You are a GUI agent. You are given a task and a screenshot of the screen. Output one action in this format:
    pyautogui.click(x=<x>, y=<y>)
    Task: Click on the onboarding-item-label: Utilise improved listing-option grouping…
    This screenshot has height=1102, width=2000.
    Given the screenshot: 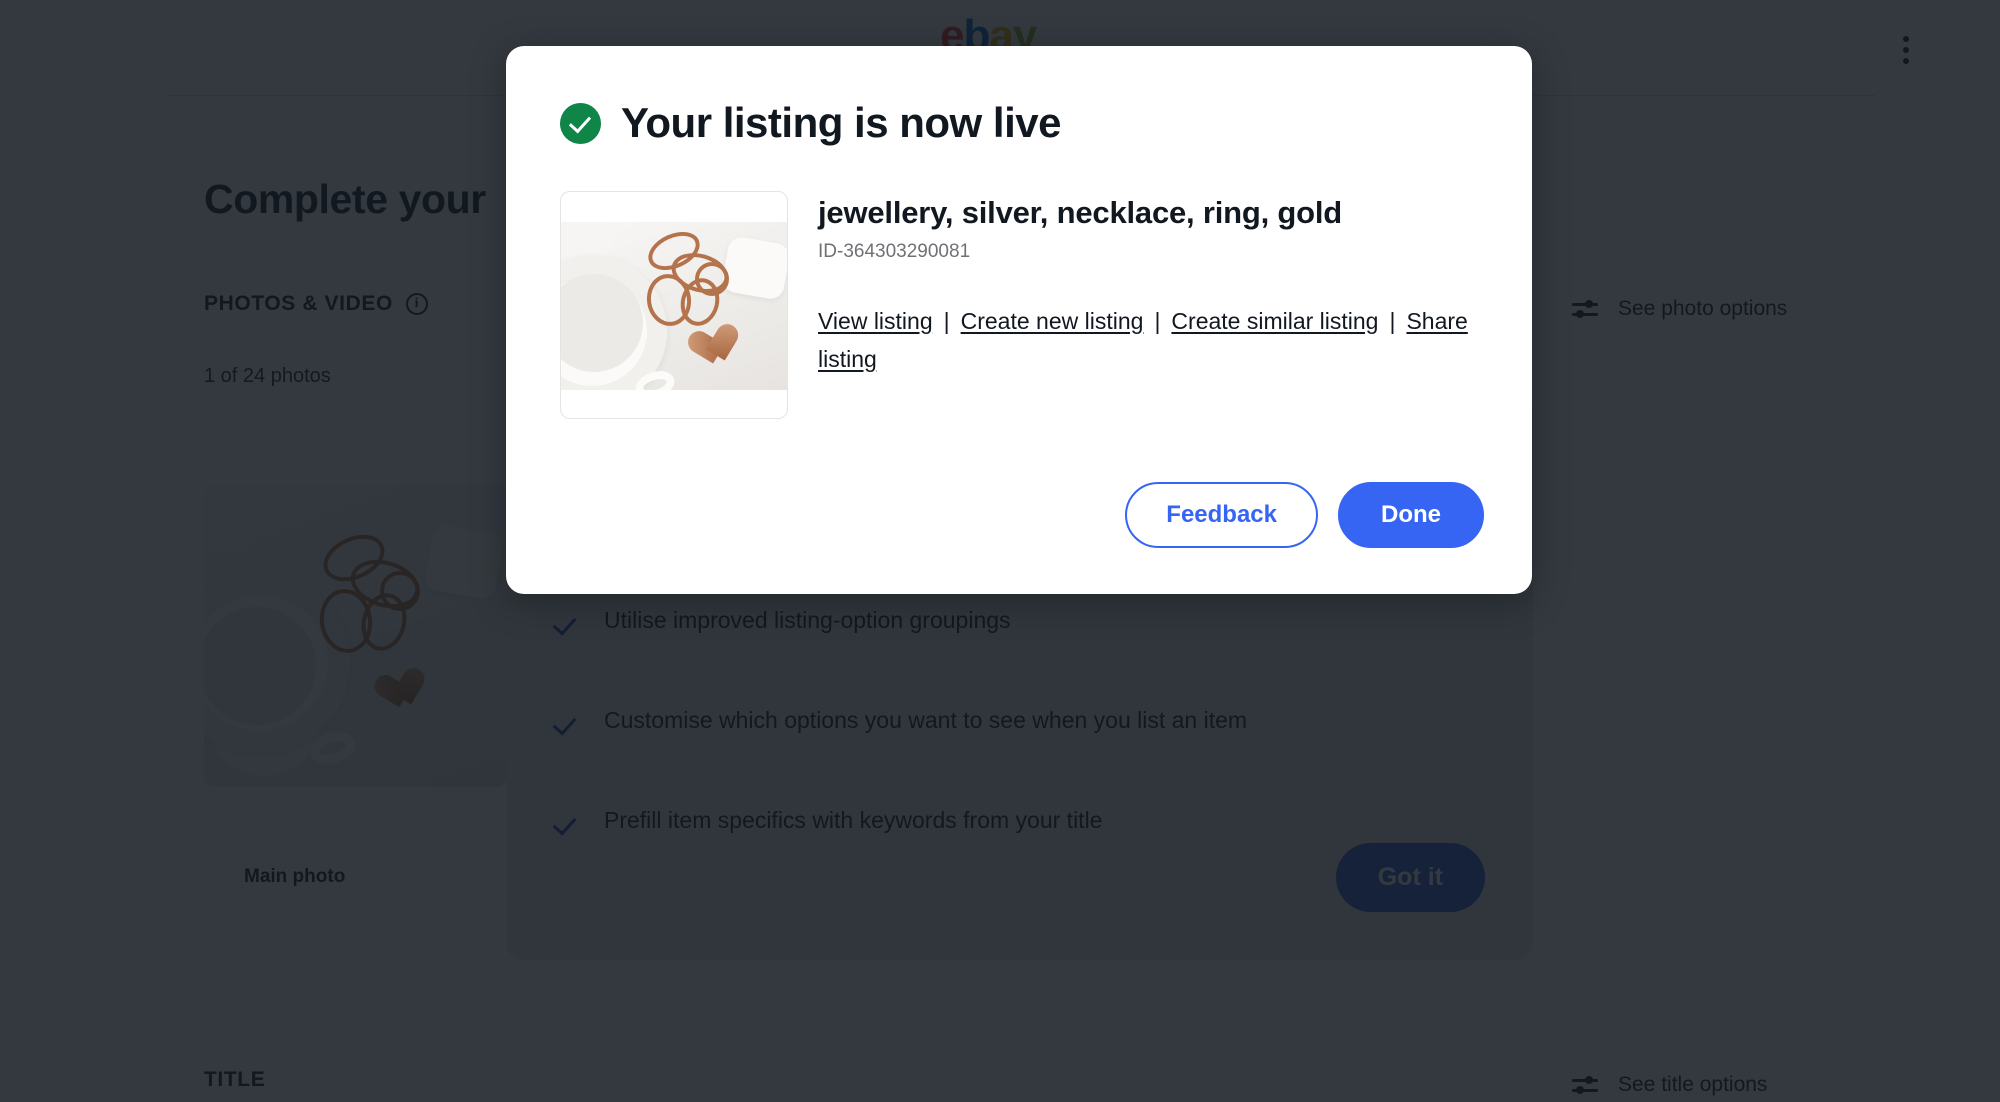 What is the action you would take?
    pyautogui.click(x=807, y=620)
    